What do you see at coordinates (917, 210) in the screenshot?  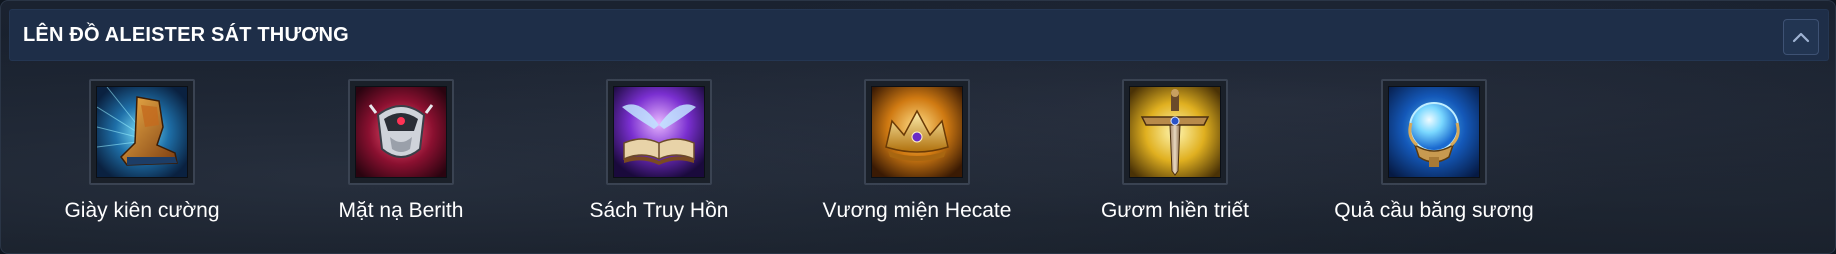 I see `item-label: Vương miện Hecate` at bounding box center [917, 210].